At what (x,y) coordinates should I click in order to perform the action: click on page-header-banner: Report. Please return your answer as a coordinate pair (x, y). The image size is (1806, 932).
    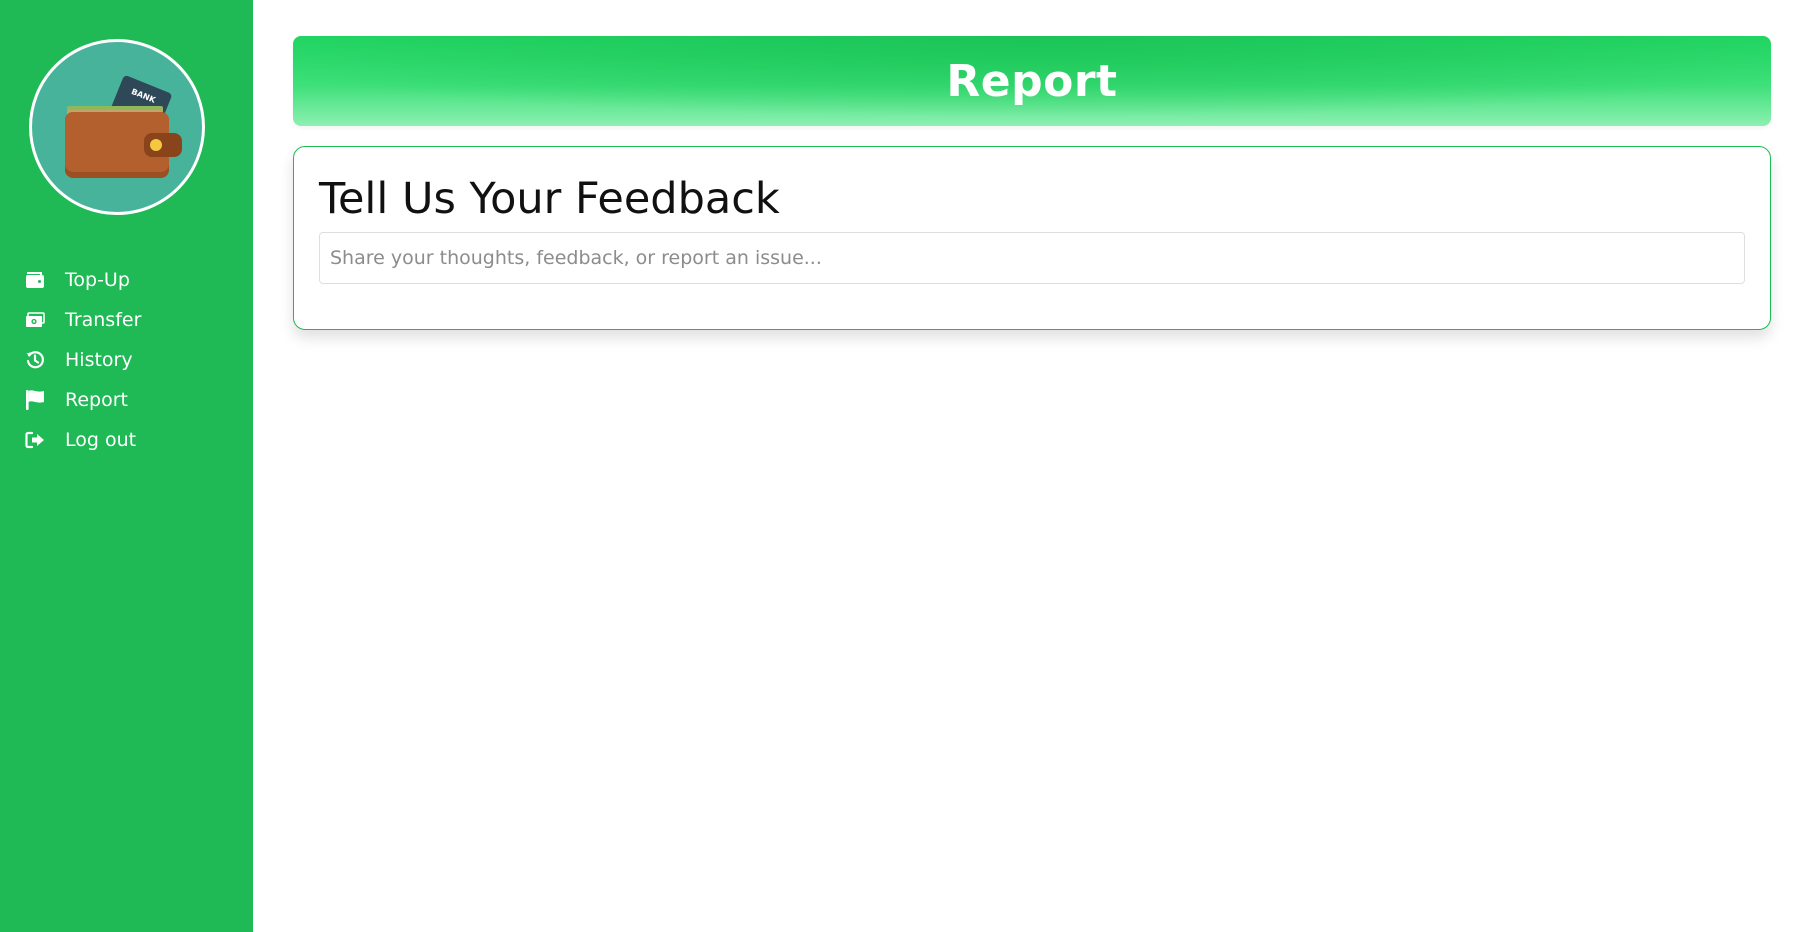
    Looking at the image, I should click on (1032, 81).